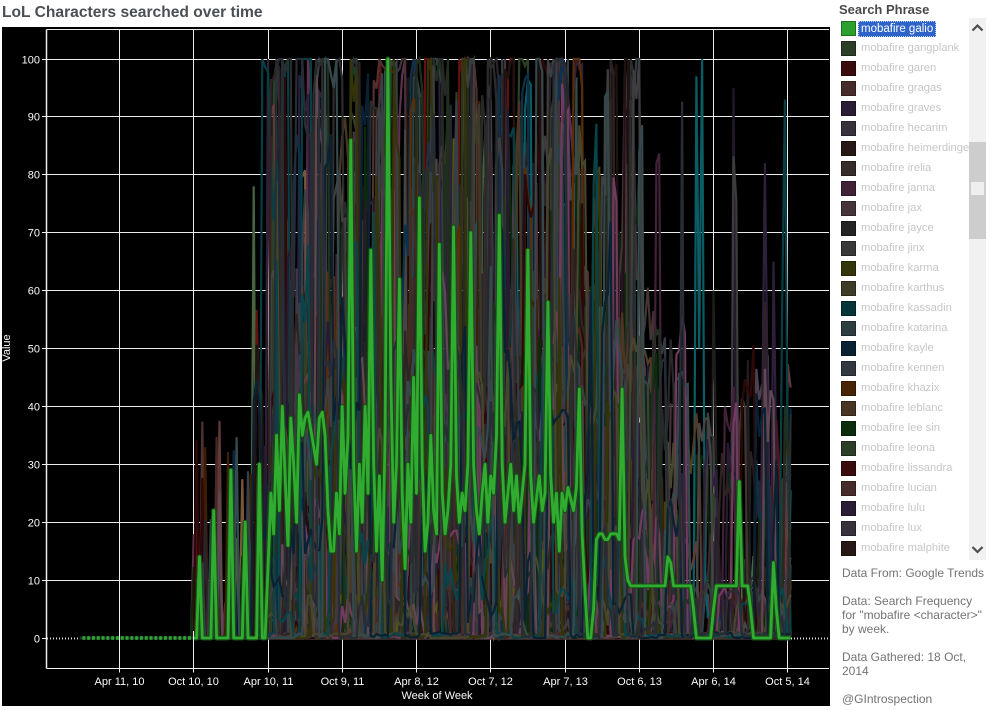 The width and height of the screenshot is (990, 710). Describe the element at coordinates (120, 682) in the screenshot. I see `svg-text: Apr 11, 10` at that location.